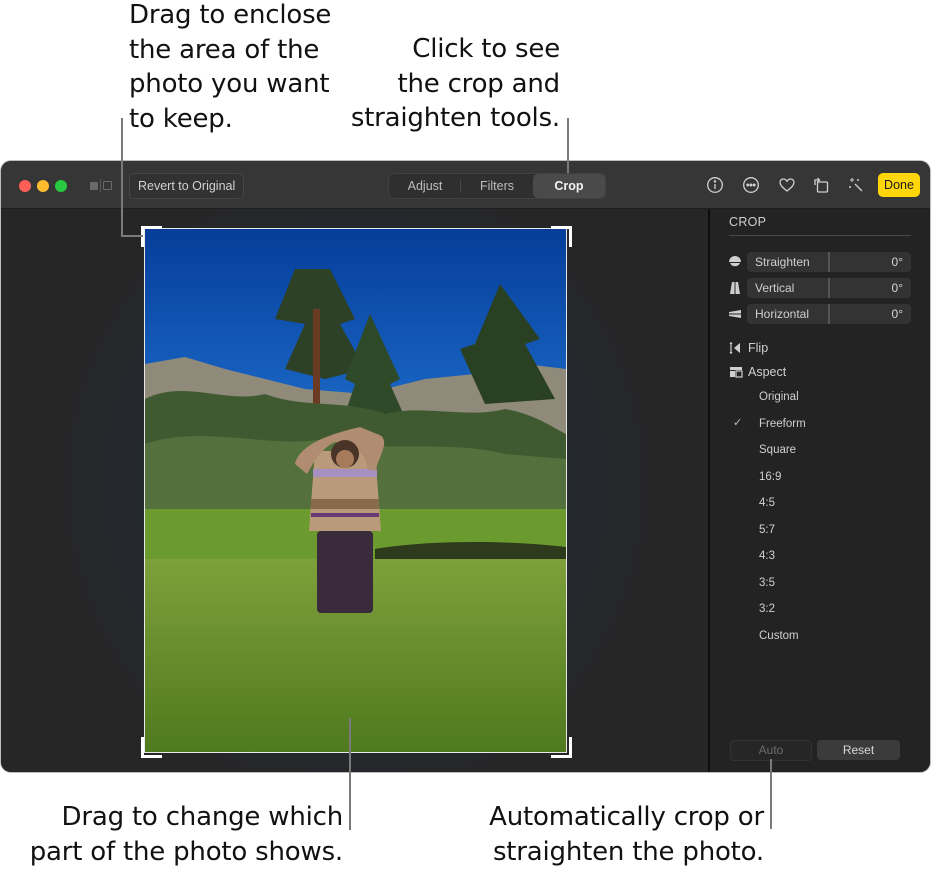  What do you see at coordinates (181, 118) in the screenshot?
I see `callout-line: to keep.` at bounding box center [181, 118].